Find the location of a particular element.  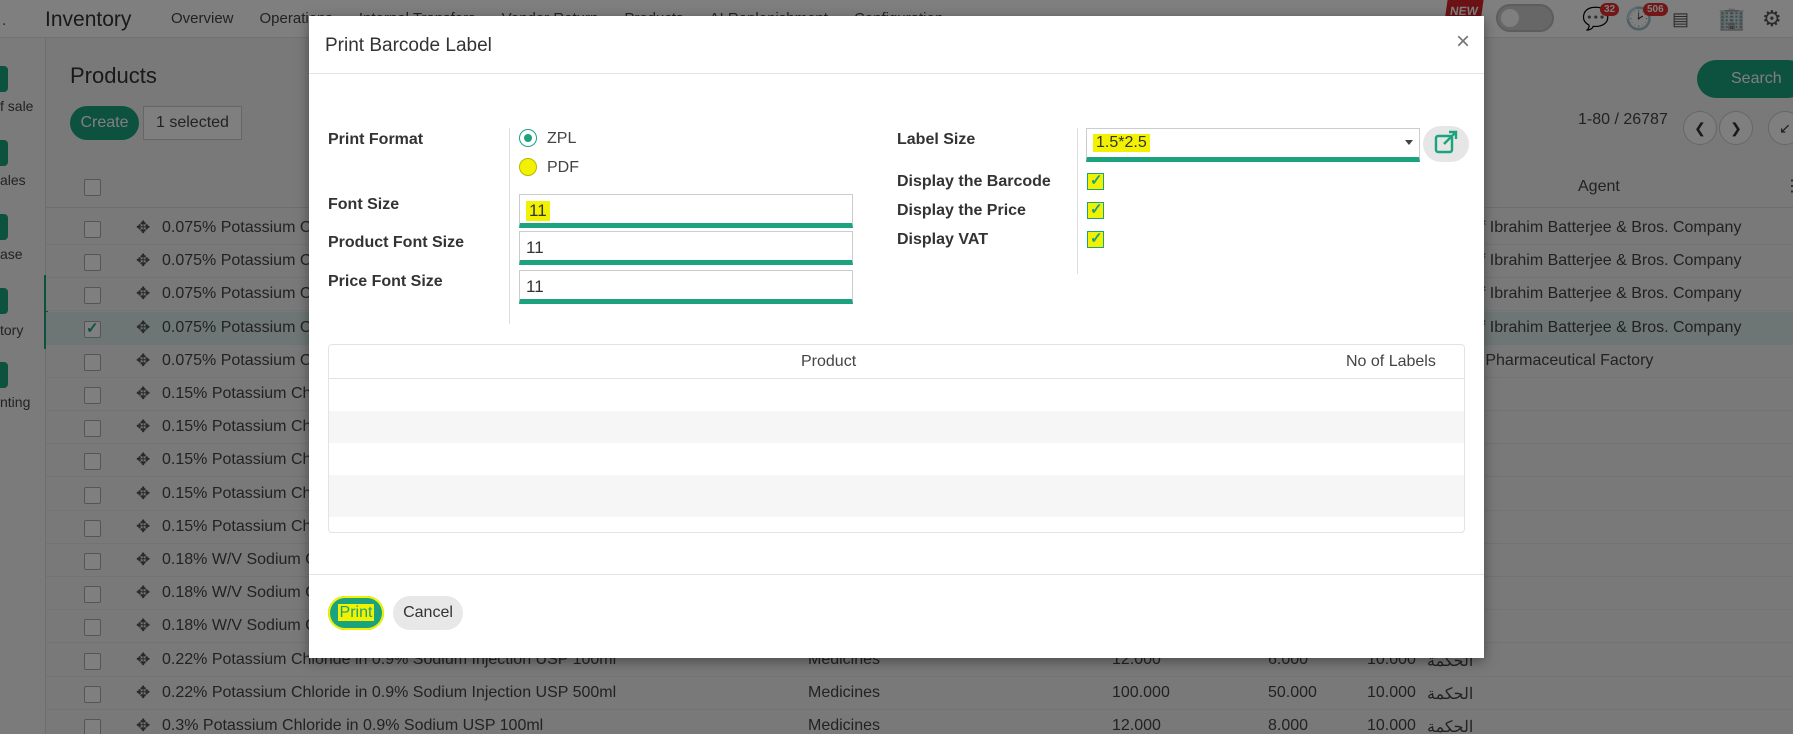

display-vat-checkbox is located at coordinates (1095, 238).